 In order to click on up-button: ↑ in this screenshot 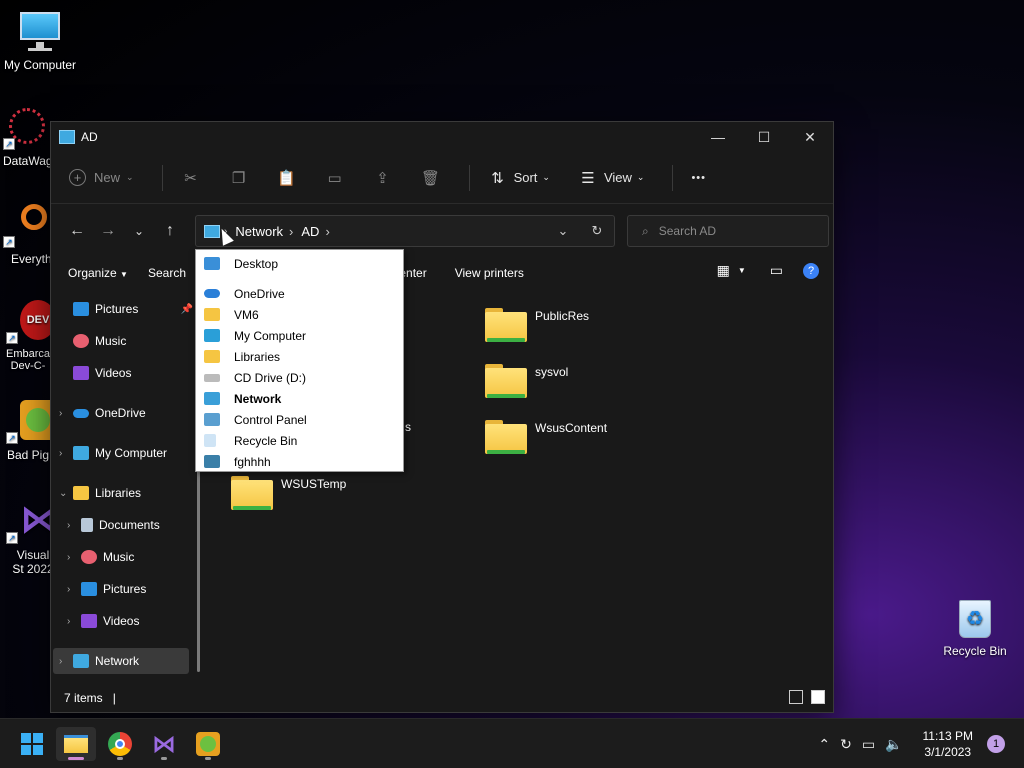, I will do `click(170, 231)`.